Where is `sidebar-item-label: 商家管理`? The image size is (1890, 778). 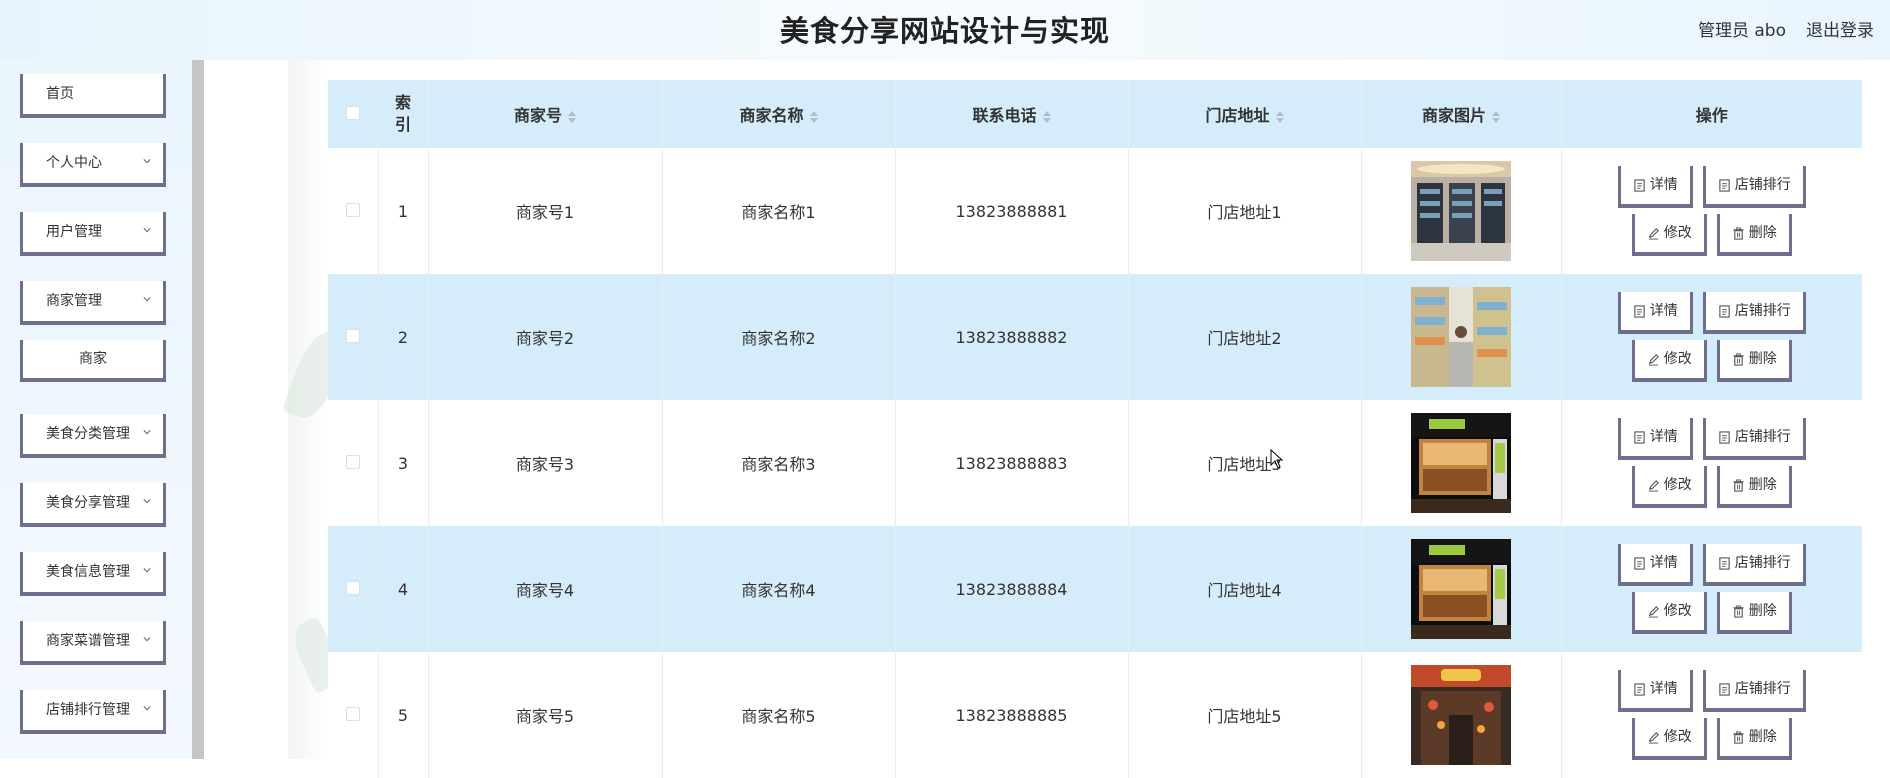
sidebar-item-label: 商家管理 is located at coordinates (74, 301).